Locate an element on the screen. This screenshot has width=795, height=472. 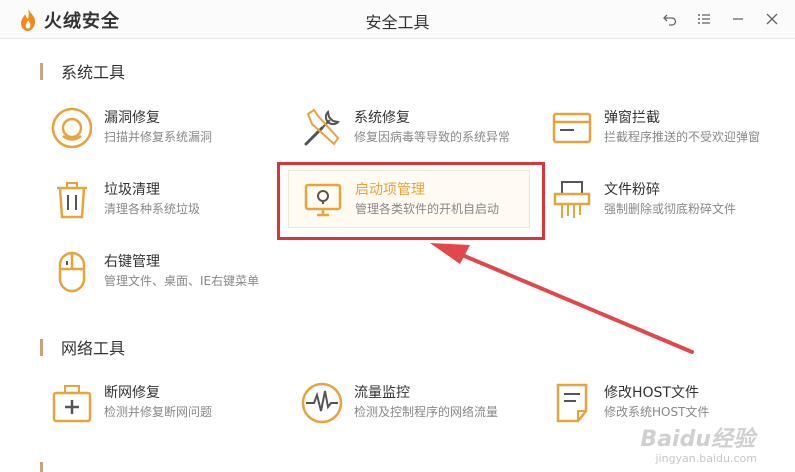
section-title-network-tools: 网络工具 is located at coordinates (82, 347).